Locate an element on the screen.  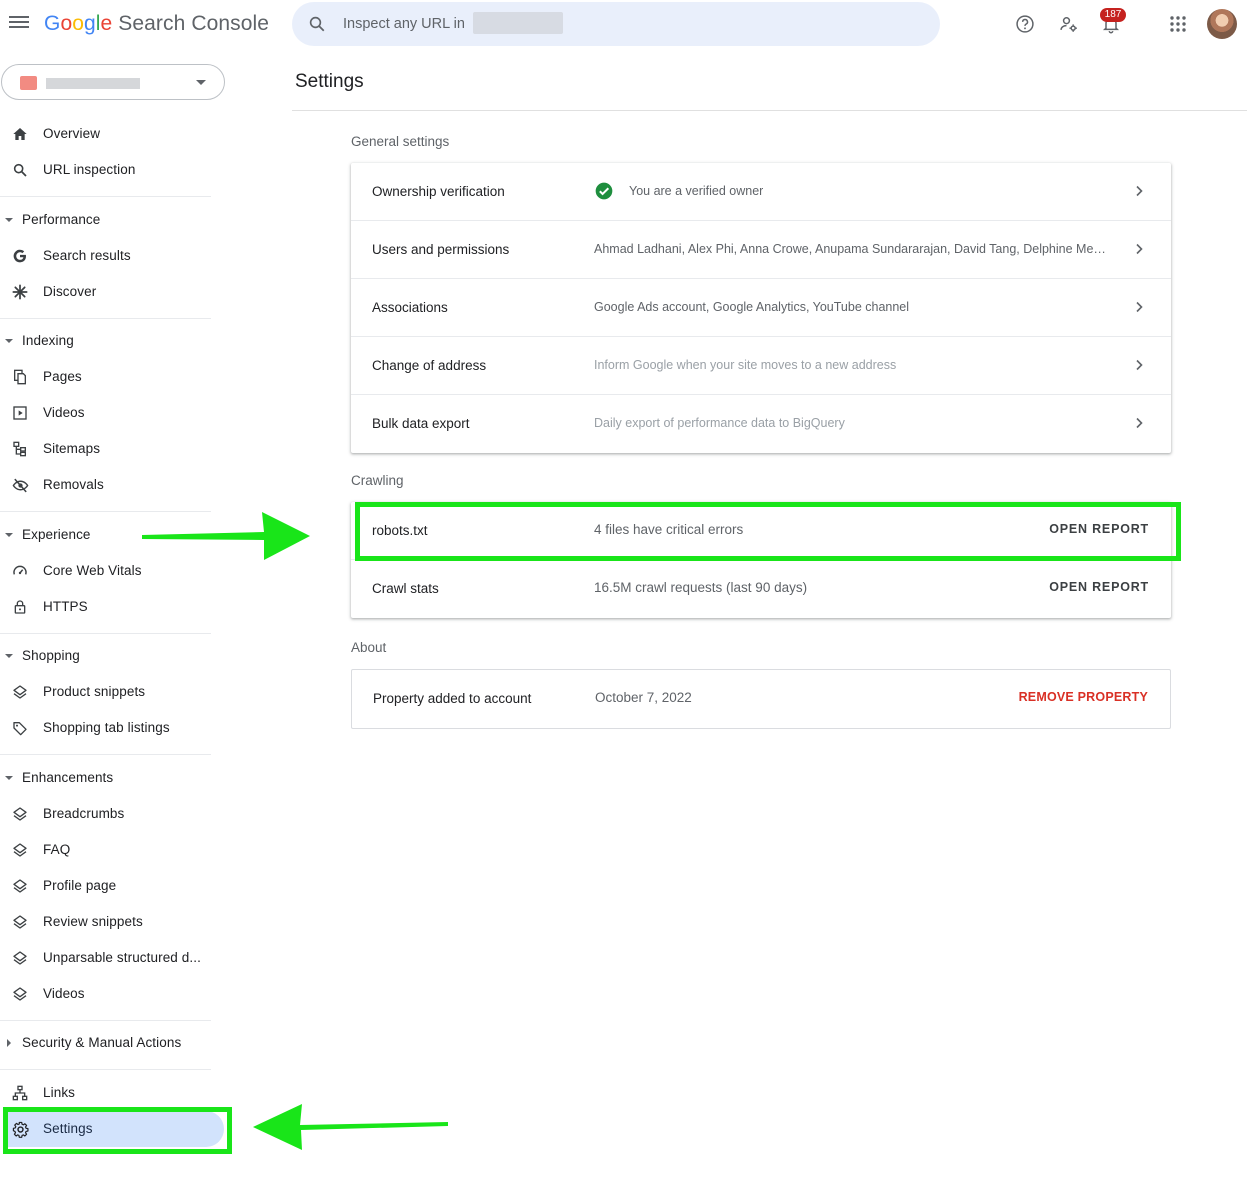
sidebar-item-label: Core Web Vitals is located at coordinates (92, 570).